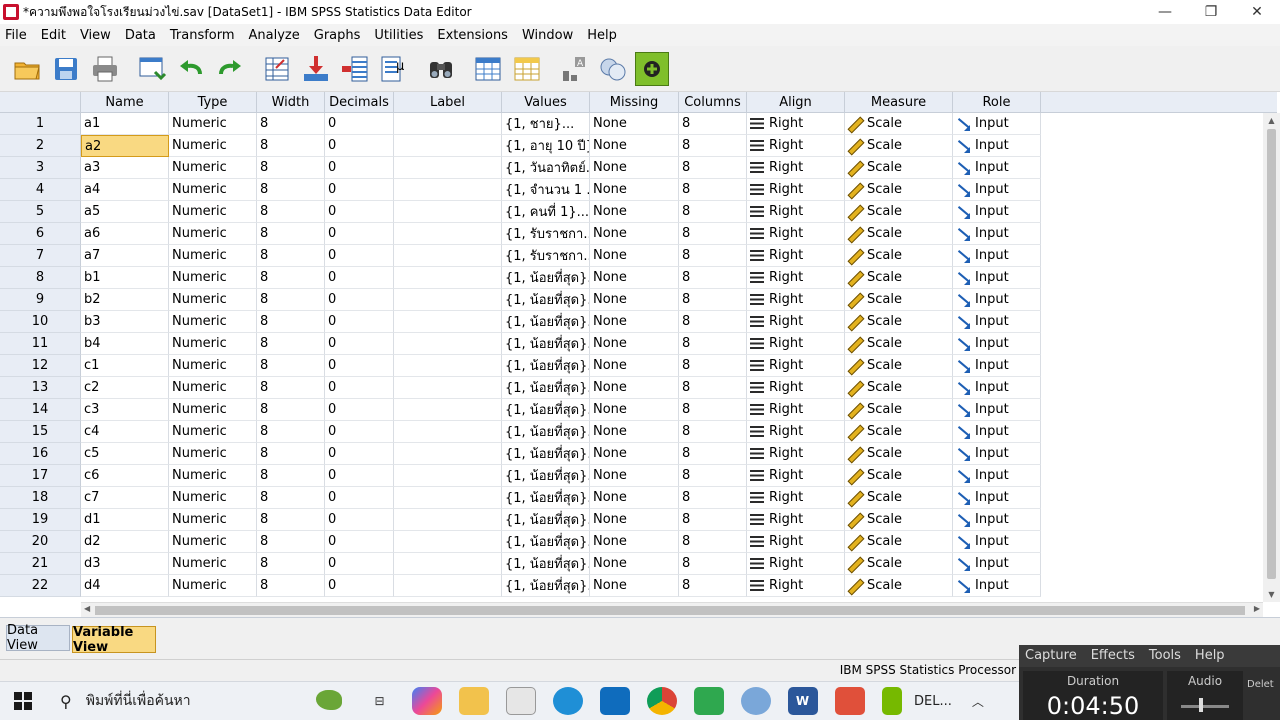  What do you see at coordinates (125, 520) in the screenshot?
I see `cell-name: d1` at bounding box center [125, 520].